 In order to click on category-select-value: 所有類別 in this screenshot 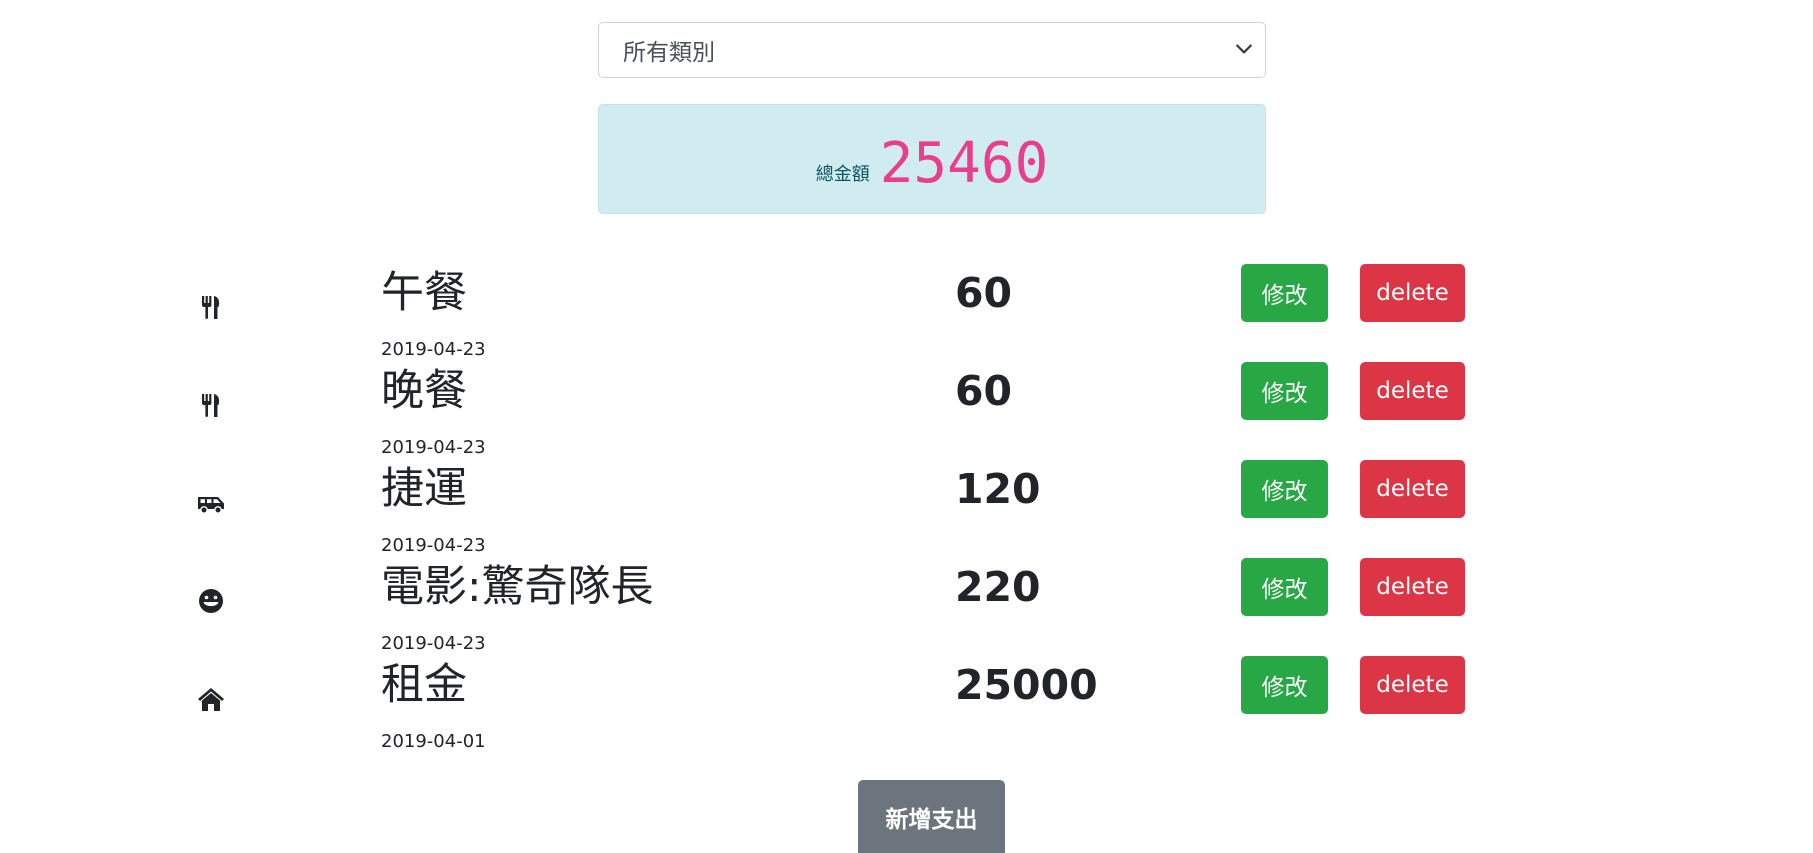, I will do `click(669, 53)`.